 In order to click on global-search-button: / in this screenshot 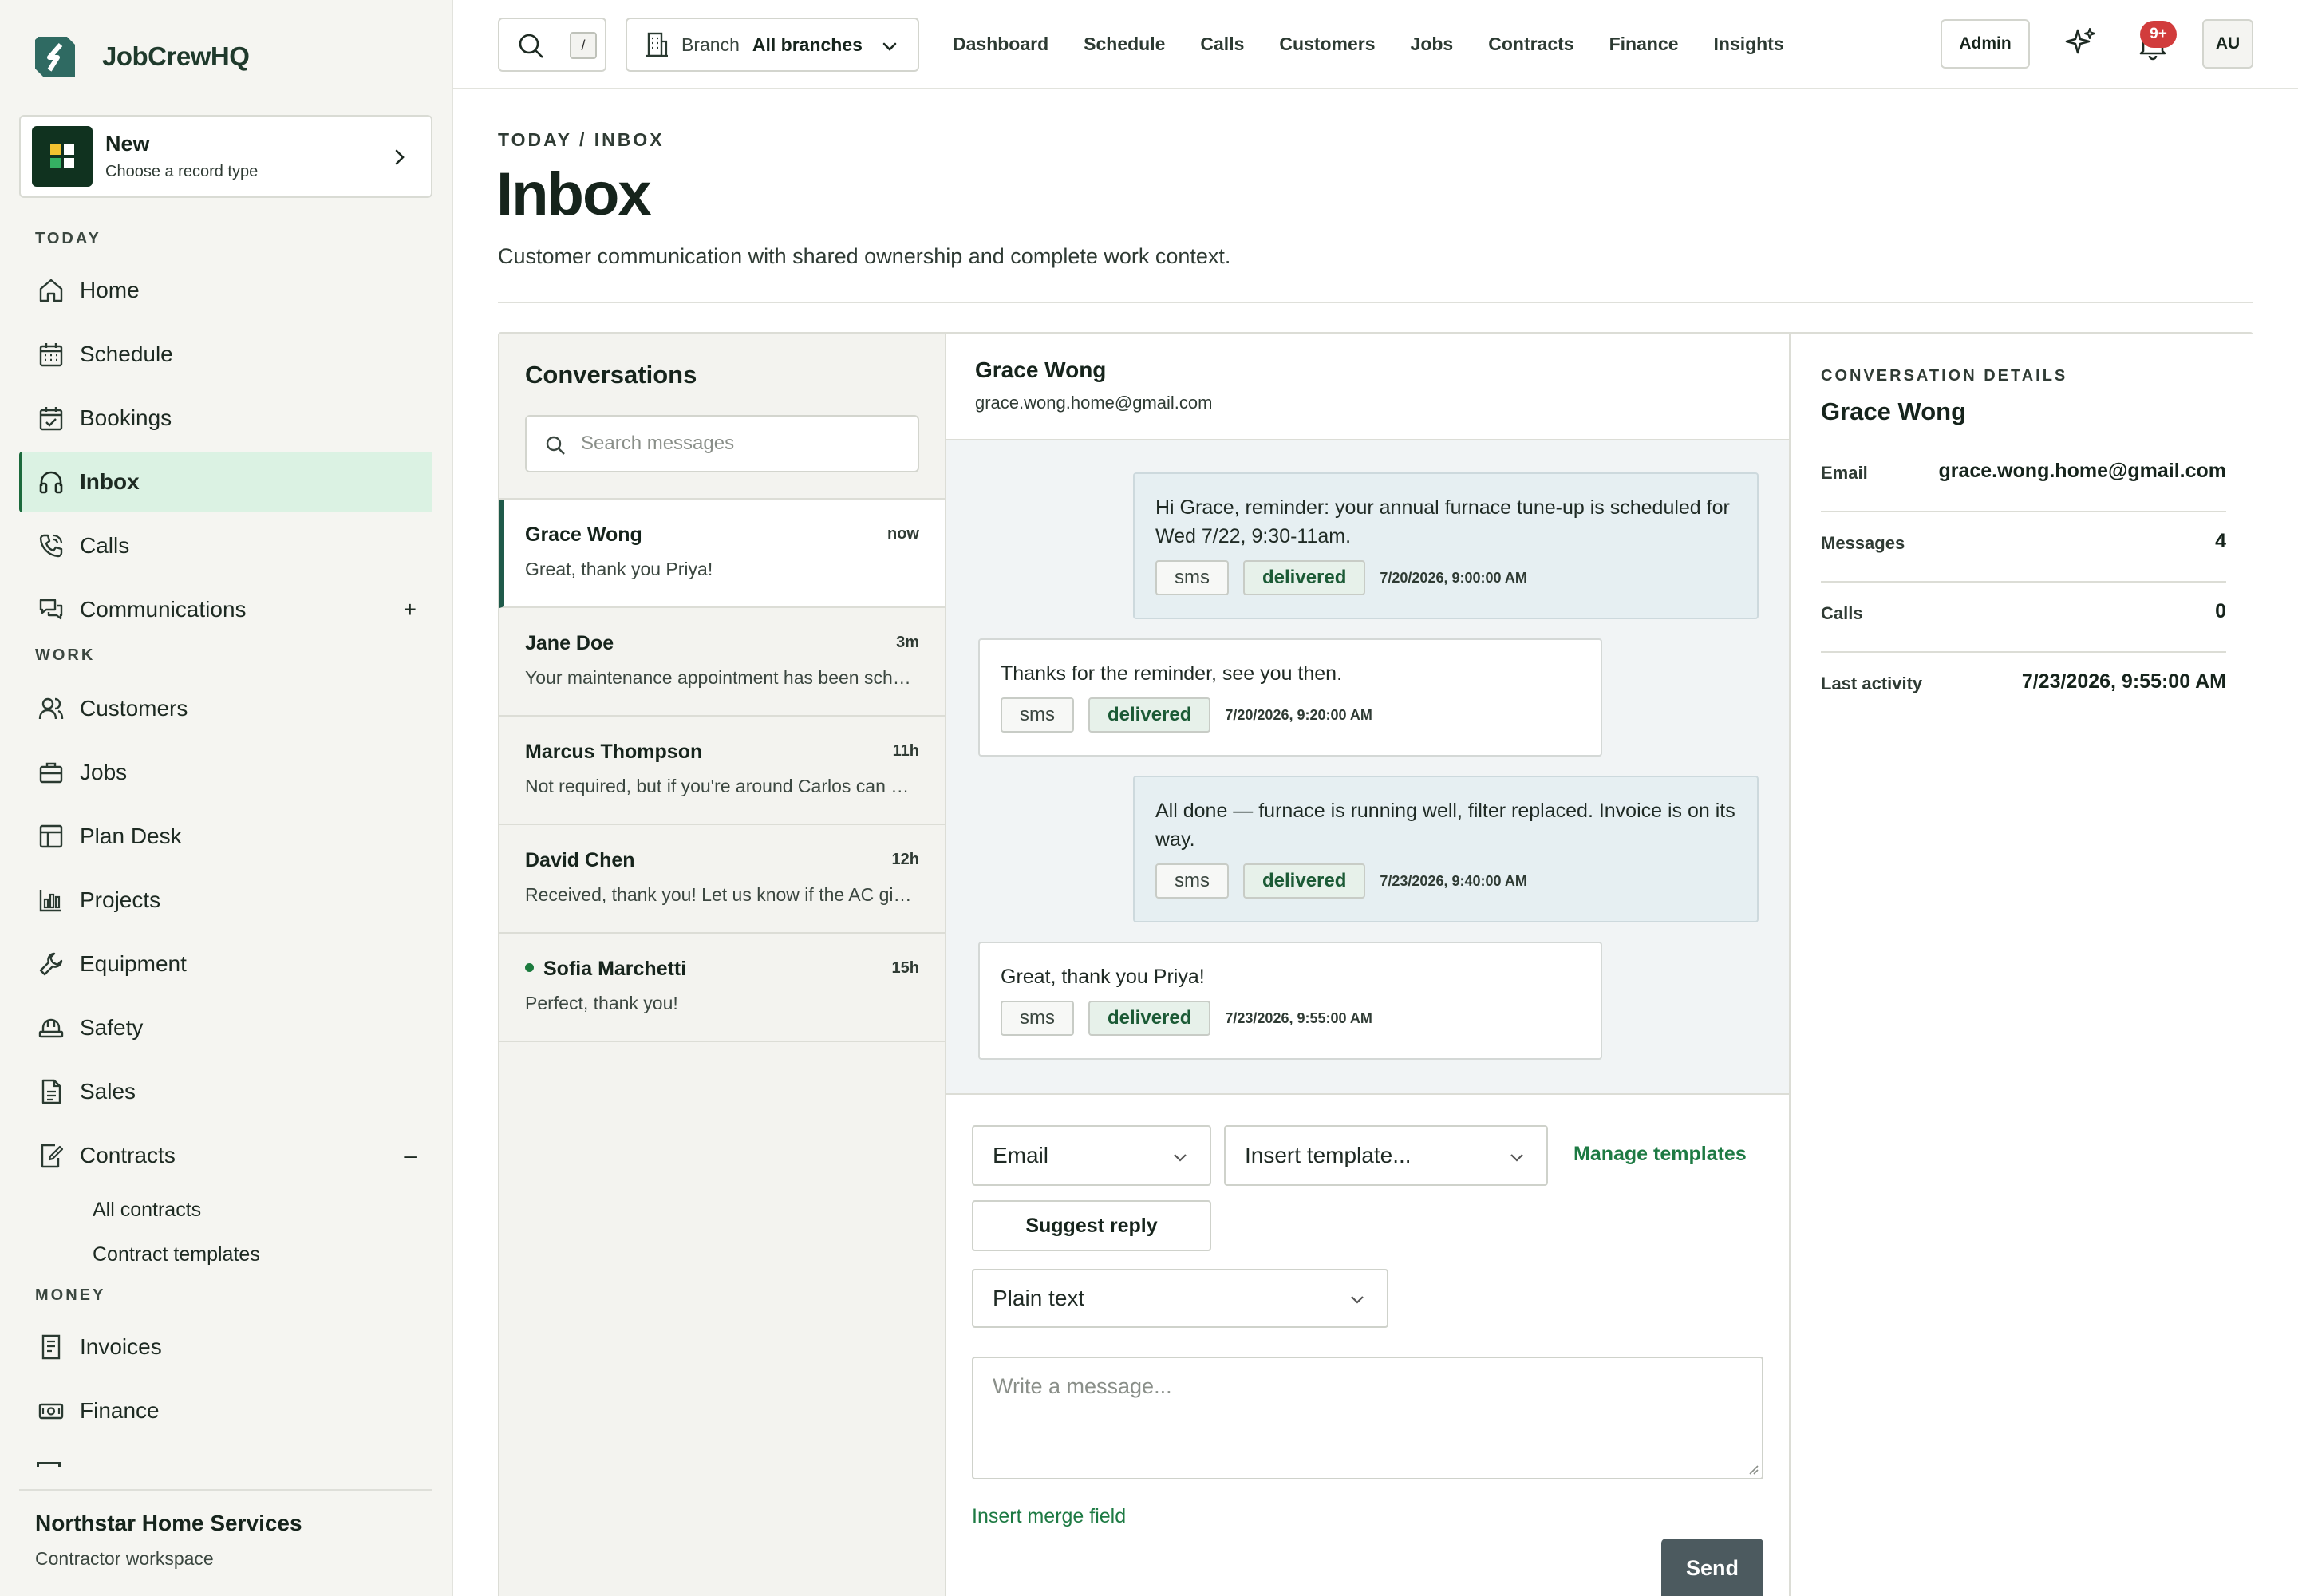, I will do `click(552, 45)`.